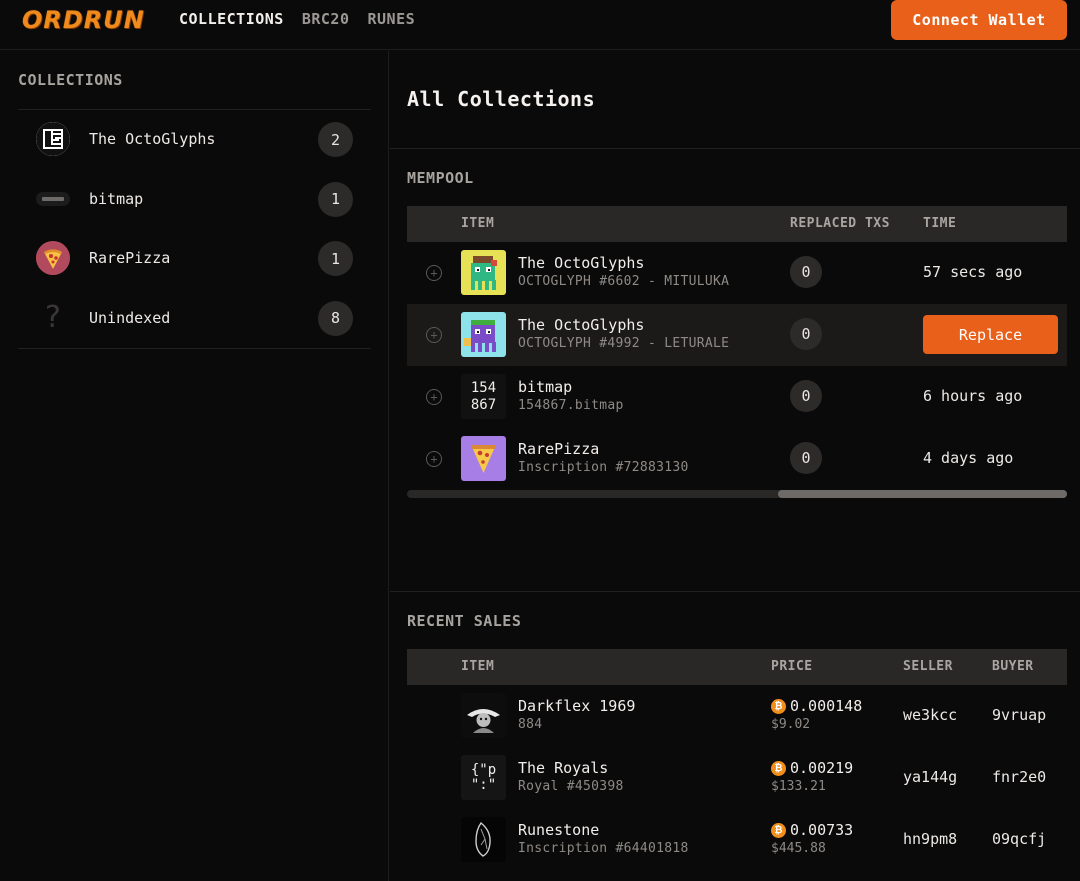  What do you see at coordinates (501, 99) in the screenshot?
I see `page-title: All Collections` at bounding box center [501, 99].